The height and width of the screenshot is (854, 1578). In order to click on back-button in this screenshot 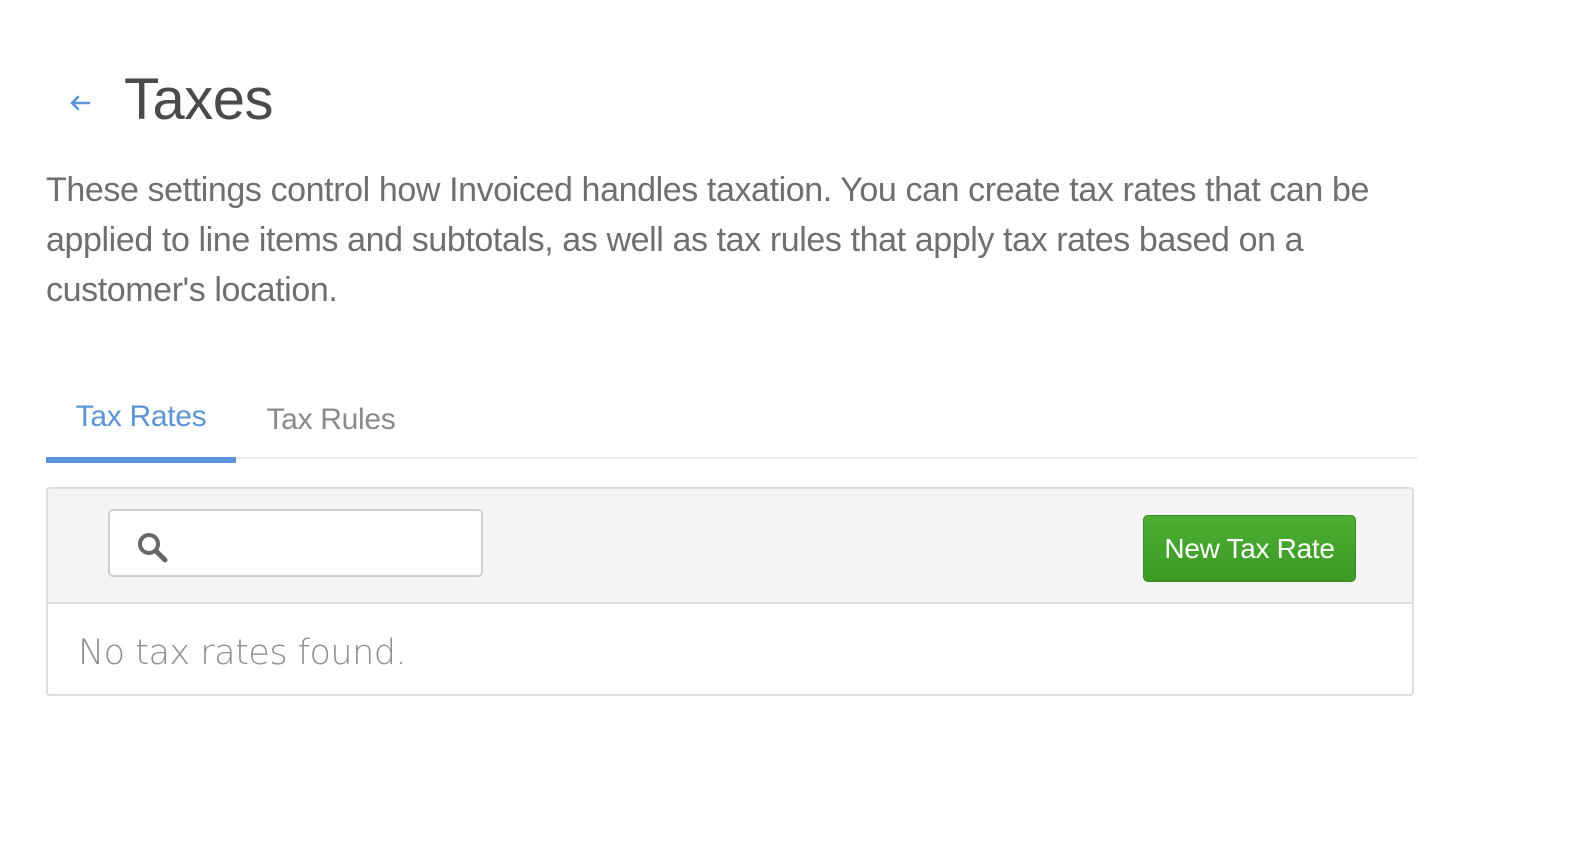, I will do `click(80, 103)`.